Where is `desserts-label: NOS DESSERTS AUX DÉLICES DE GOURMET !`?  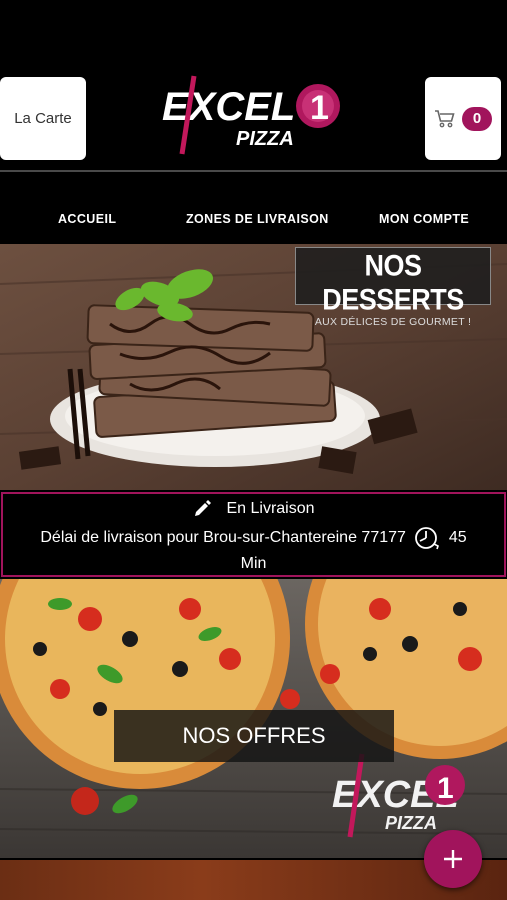
desserts-label: NOS DESSERTS AUX DÉLICES DE GOURMET ! is located at coordinates (393, 287).